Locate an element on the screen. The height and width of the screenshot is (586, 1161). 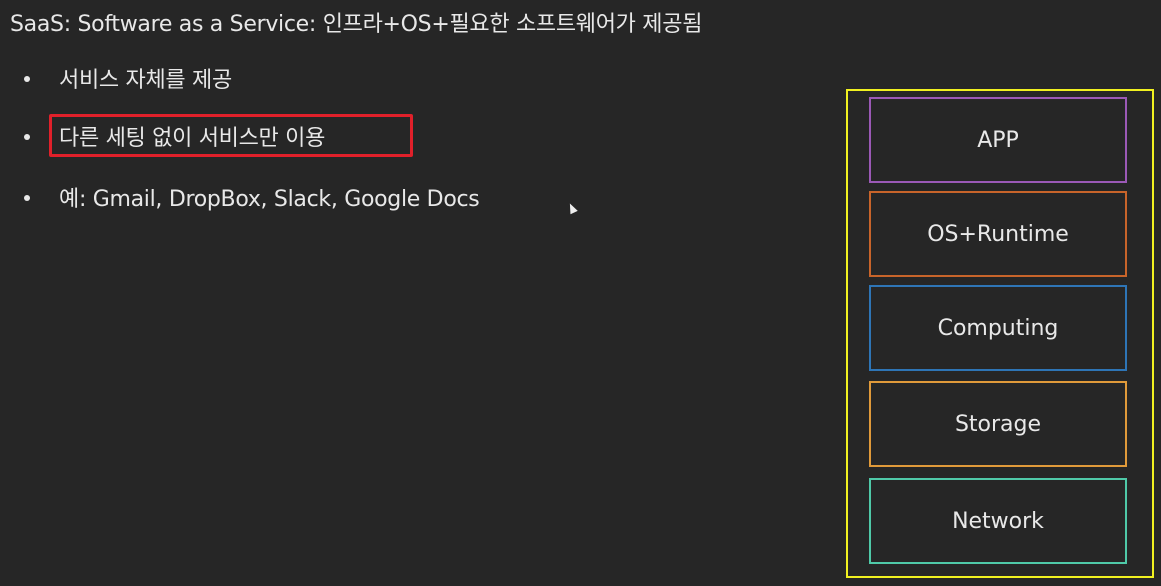
layer-label: Computing is located at coordinates (998, 328).